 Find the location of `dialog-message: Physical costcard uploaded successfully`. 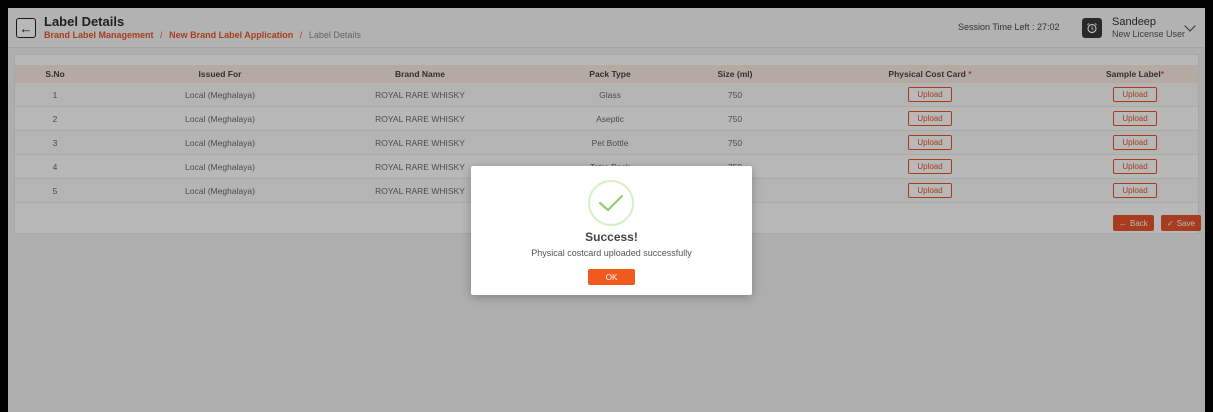

dialog-message: Physical costcard uploaded successfully is located at coordinates (611, 253).